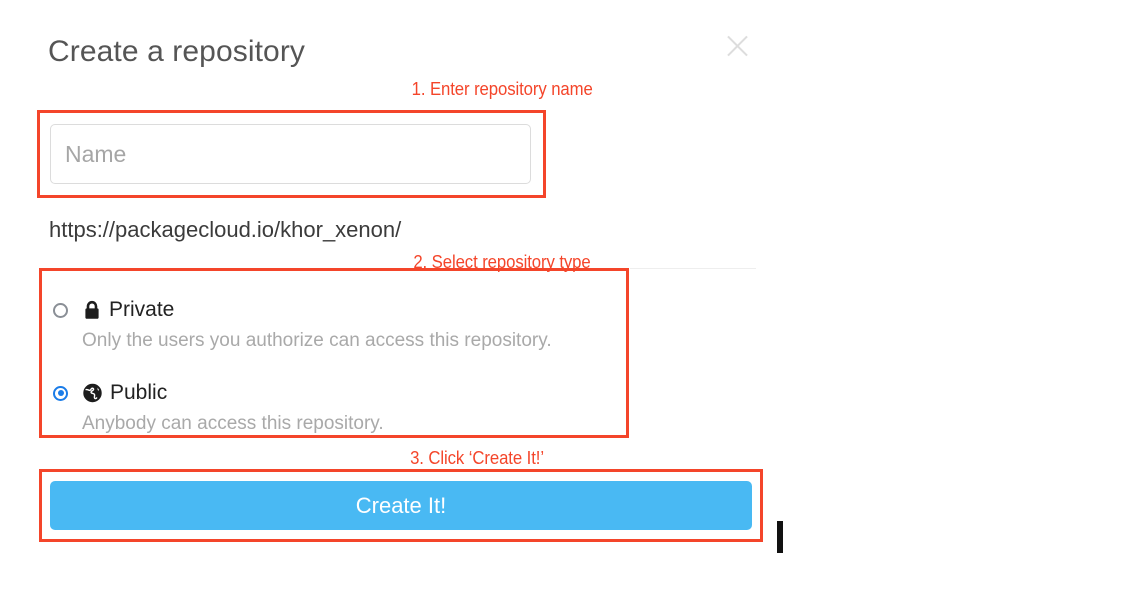 Image resolution: width=1142 pixels, height=602 pixels. I want to click on radio-description-public: Anybody can access this repository., so click(233, 423).